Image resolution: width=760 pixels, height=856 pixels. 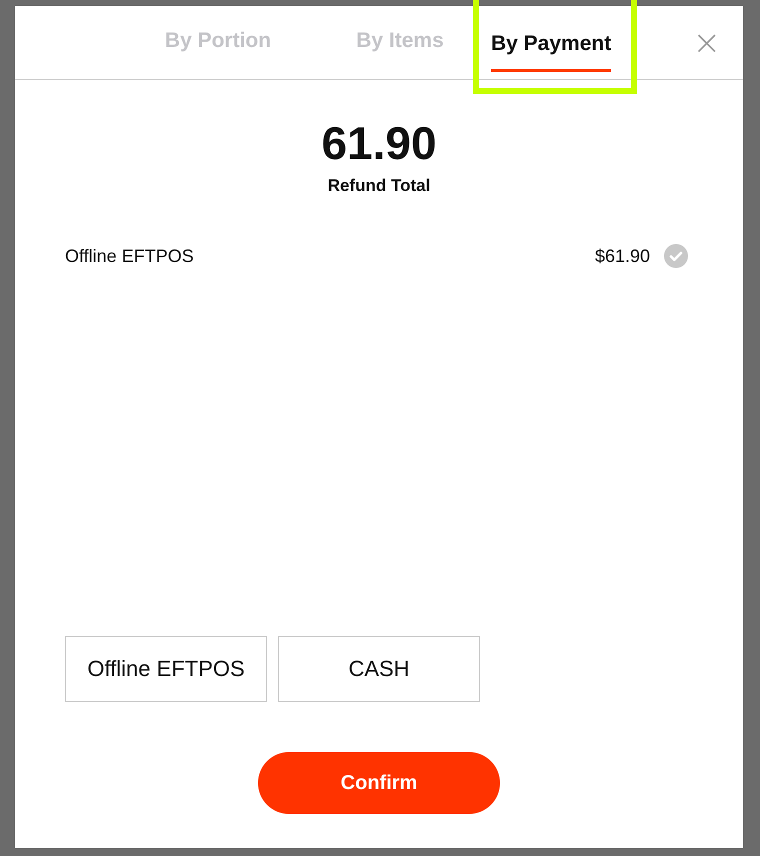 What do you see at coordinates (166, 669) in the screenshot?
I see `payment-method-button: Offline EFTPOS` at bounding box center [166, 669].